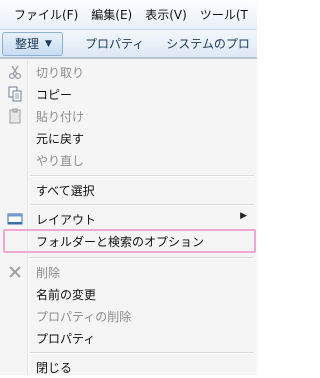 The image size is (320, 378). Describe the element at coordinates (128, 116) in the screenshot. I see `menu-item-paste: 貼り付け` at that location.